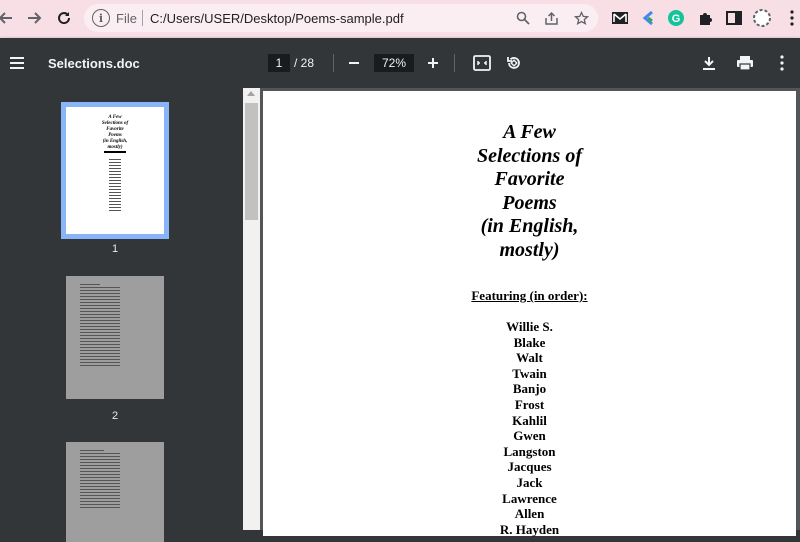 The width and height of the screenshot is (800, 542). Describe the element at coordinates (620, 18) in the screenshot. I see `gmail-extension-icon` at that location.